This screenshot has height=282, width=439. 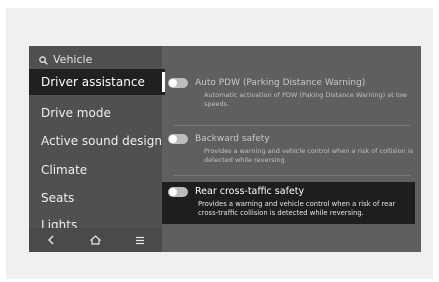 What do you see at coordinates (95, 198) in the screenshot?
I see `sidebar-item-seats: Seats` at bounding box center [95, 198].